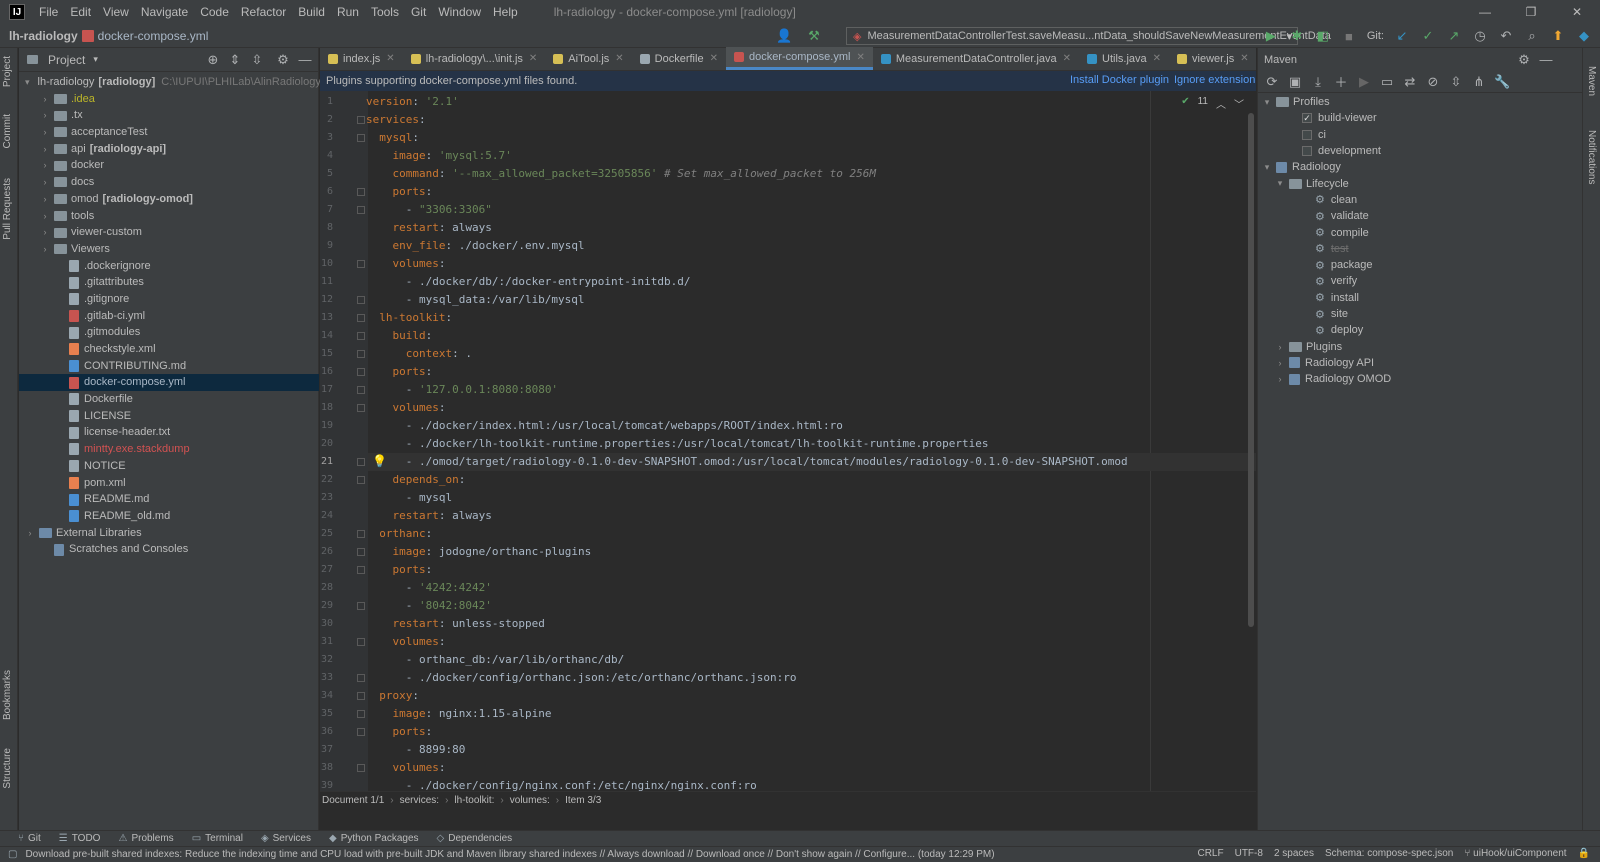  I want to click on menu-window: Window, so click(459, 12).